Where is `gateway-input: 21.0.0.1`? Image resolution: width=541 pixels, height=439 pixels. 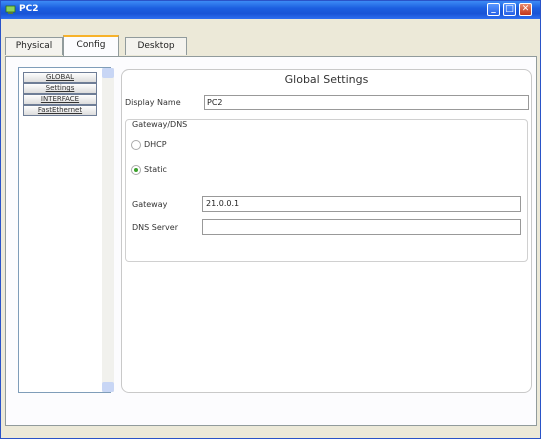 gateway-input: 21.0.0.1 is located at coordinates (361, 204).